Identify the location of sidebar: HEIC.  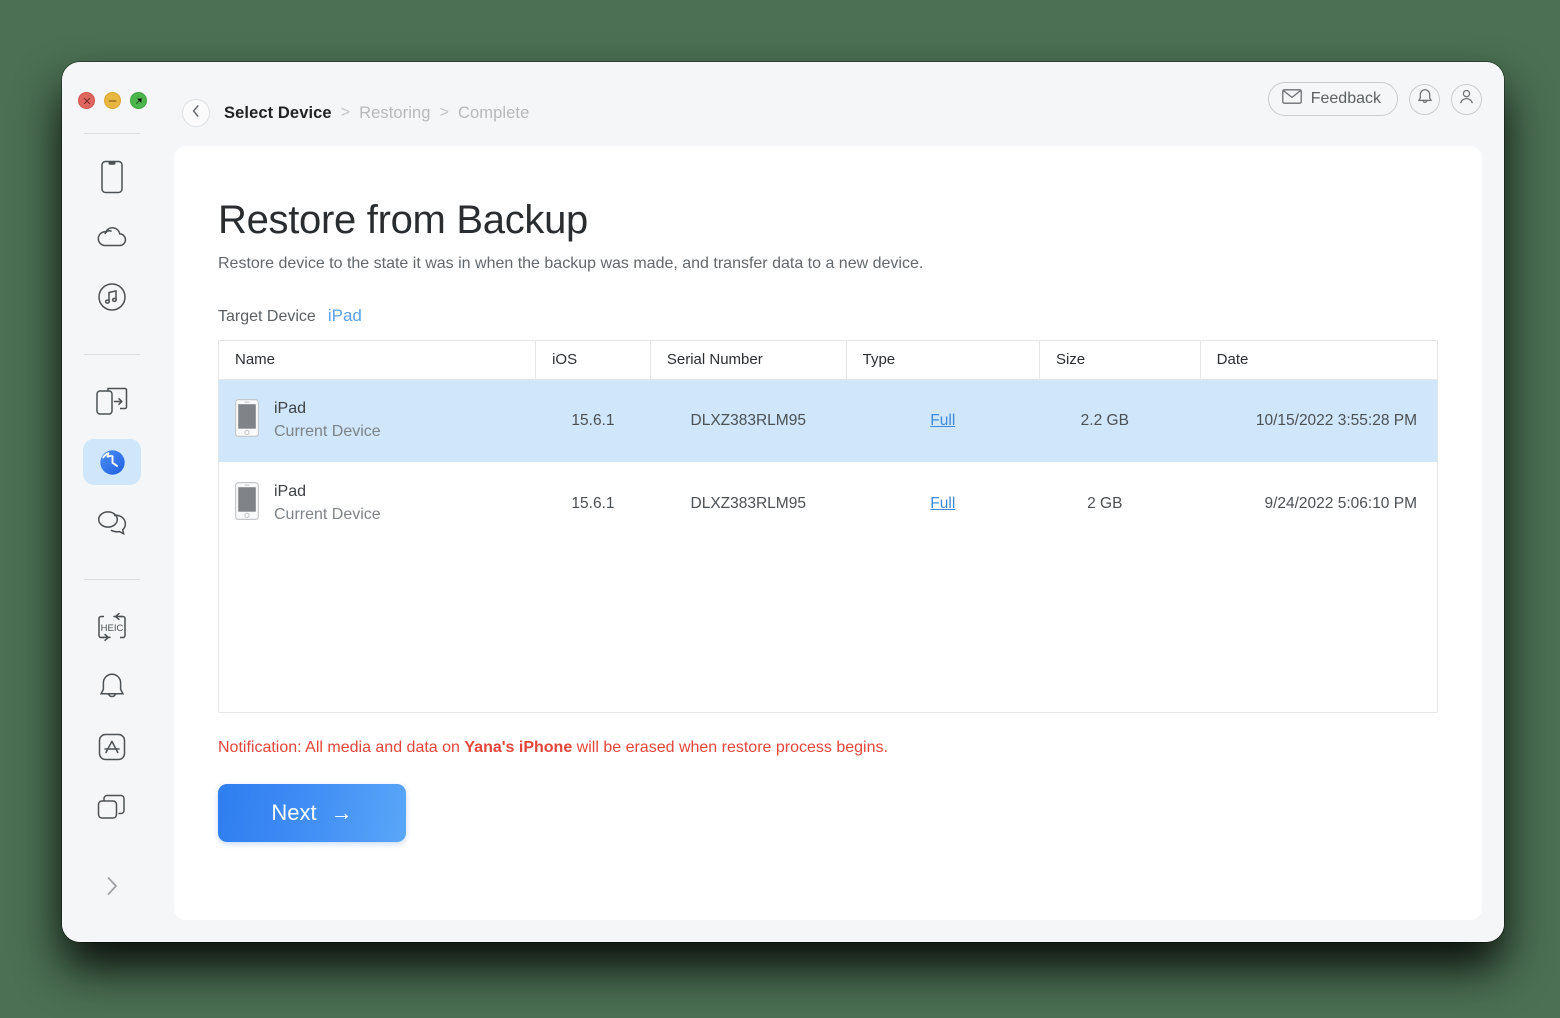
(112, 502).